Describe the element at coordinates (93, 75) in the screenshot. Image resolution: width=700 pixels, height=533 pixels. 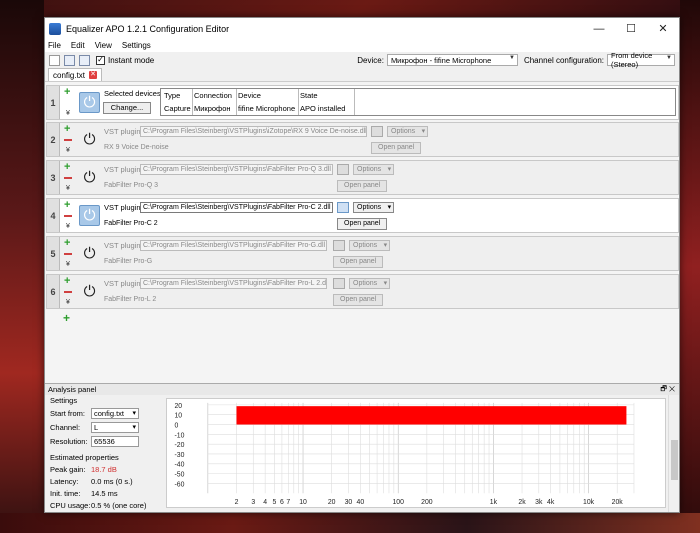
I see `close-icon: ✕` at that location.